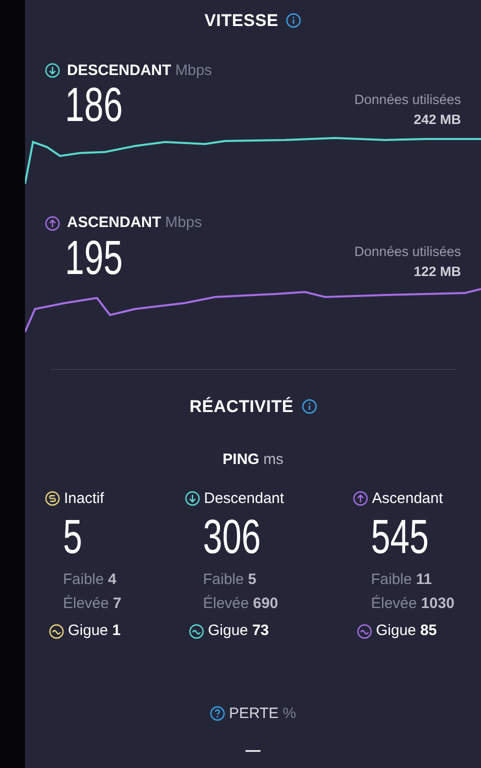 This screenshot has width=481, height=768. Describe the element at coordinates (436, 119) in the screenshot. I see `data-used-value: 242 MB` at that location.